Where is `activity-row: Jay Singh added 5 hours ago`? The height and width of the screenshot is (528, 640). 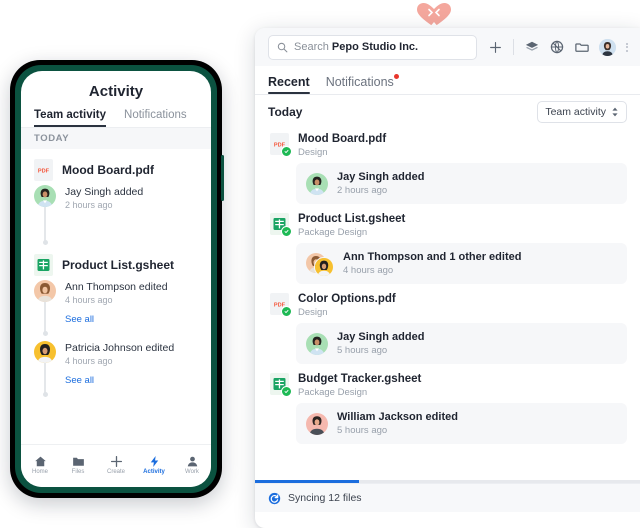
activity-row: Jay Singh added 5 hours ago is located at coordinates (461, 343).